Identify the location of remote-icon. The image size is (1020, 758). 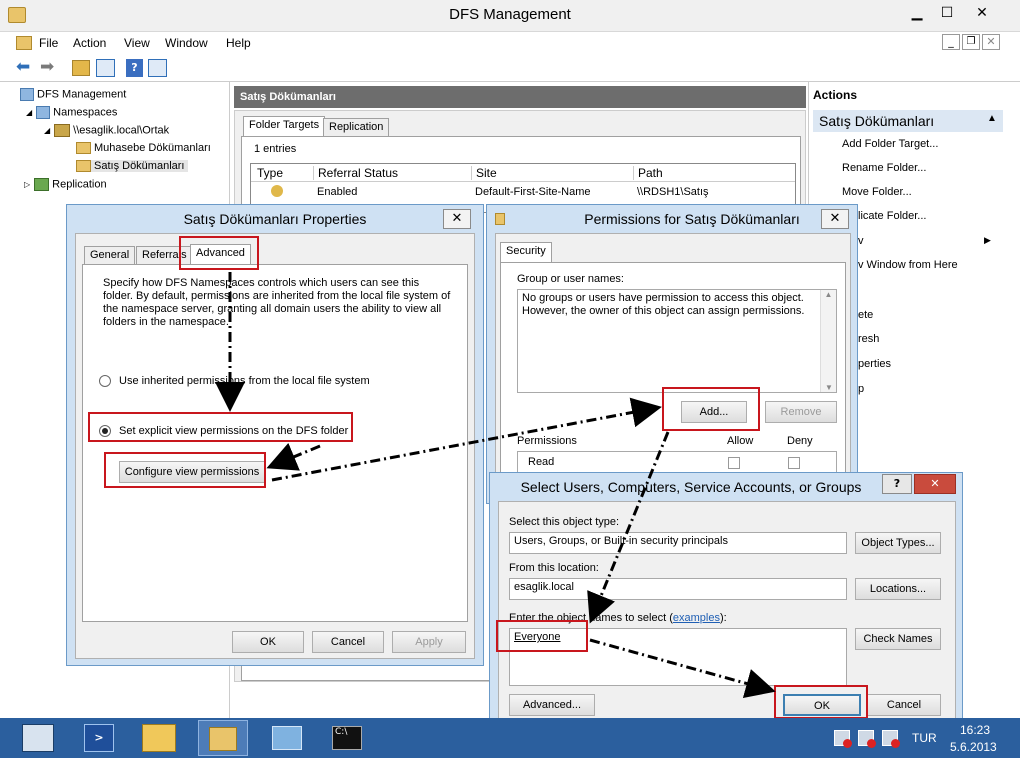
(287, 738).